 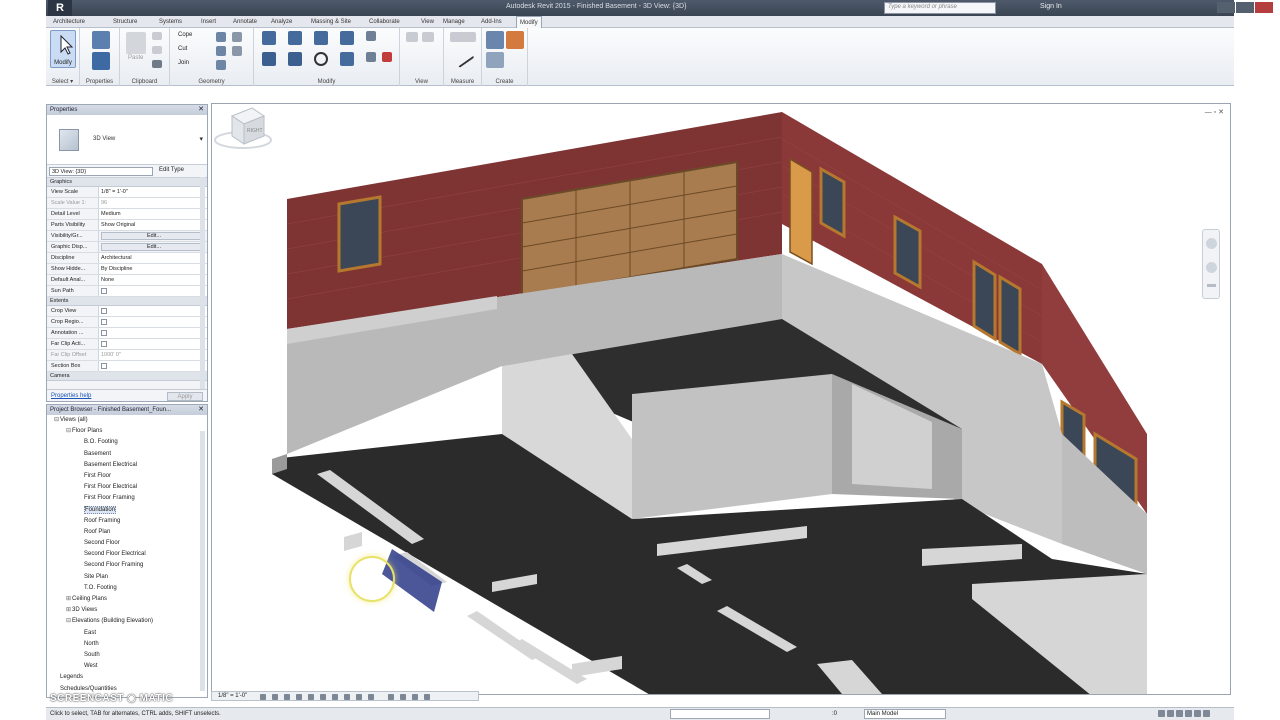 I want to click on beam-join-icon, so click(x=221, y=65).